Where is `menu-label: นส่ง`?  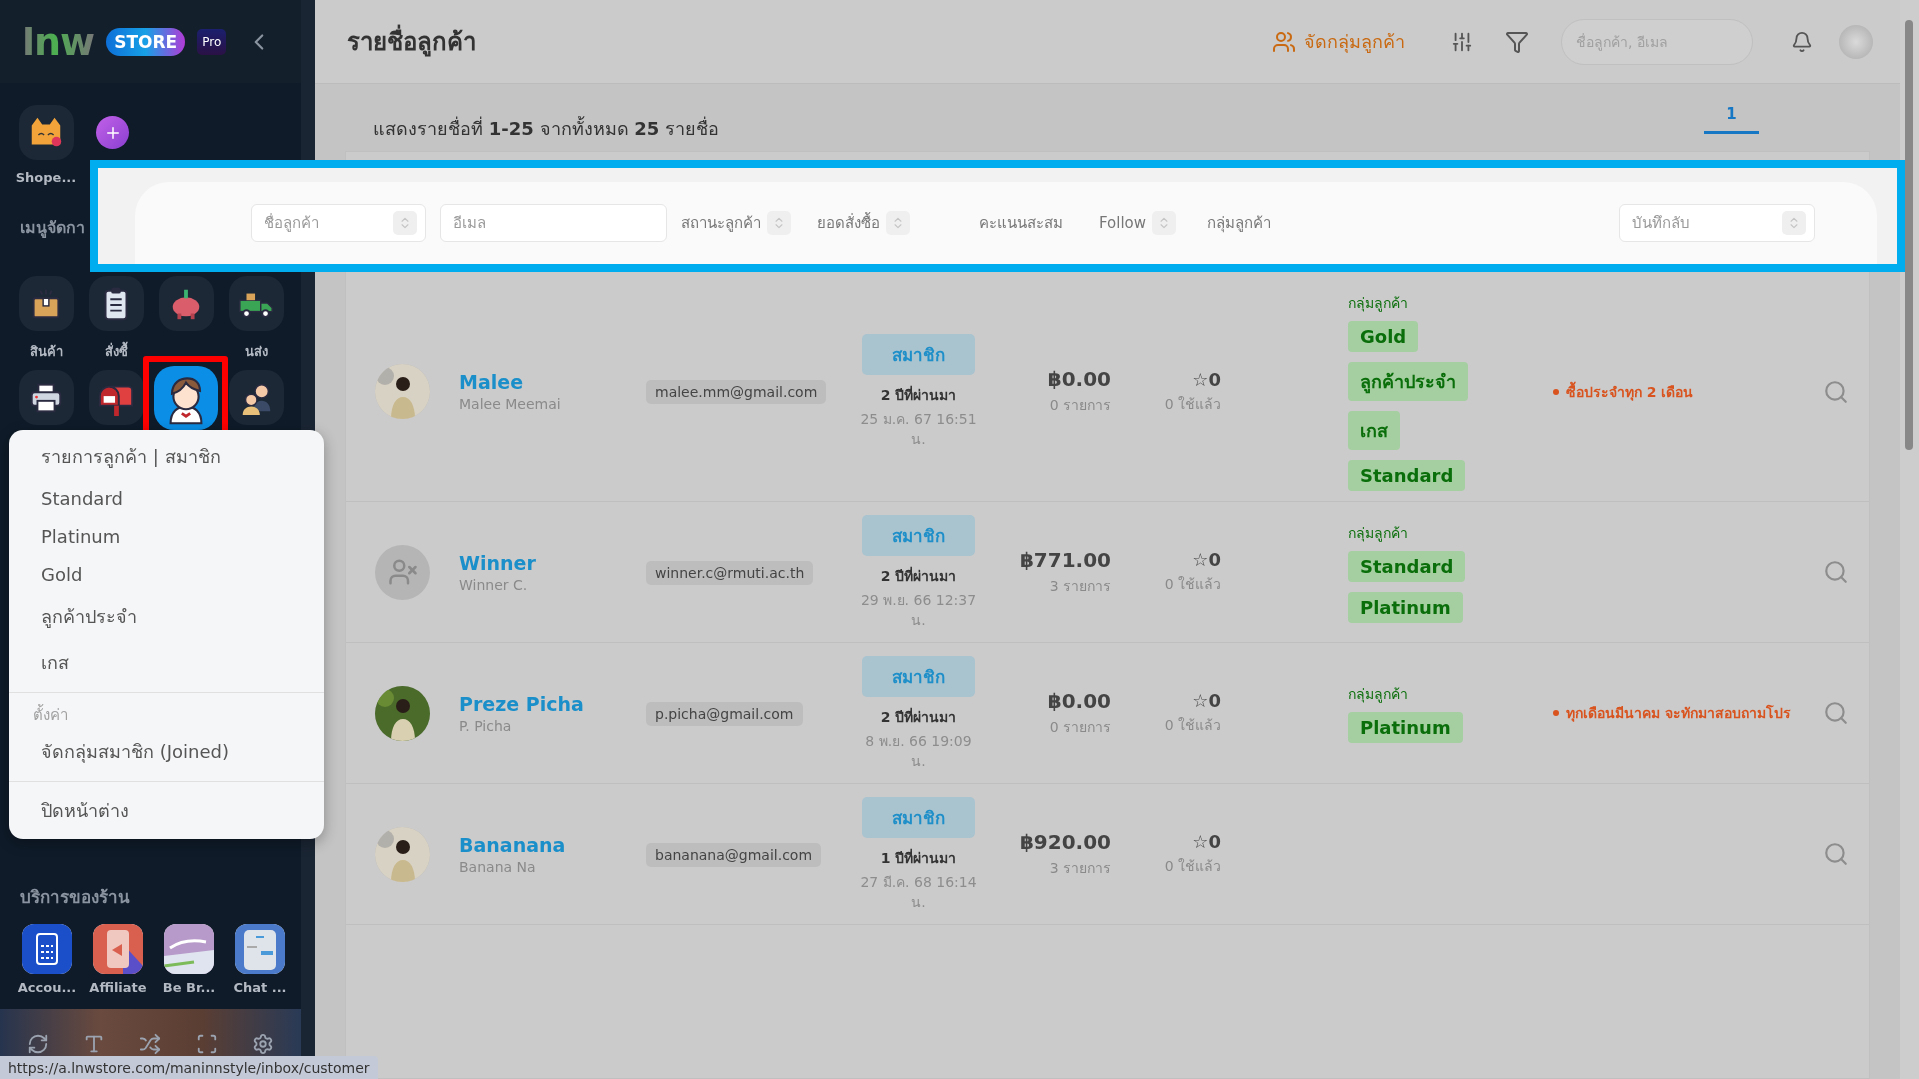 menu-label: นส่ง is located at coordinates (256, 352).